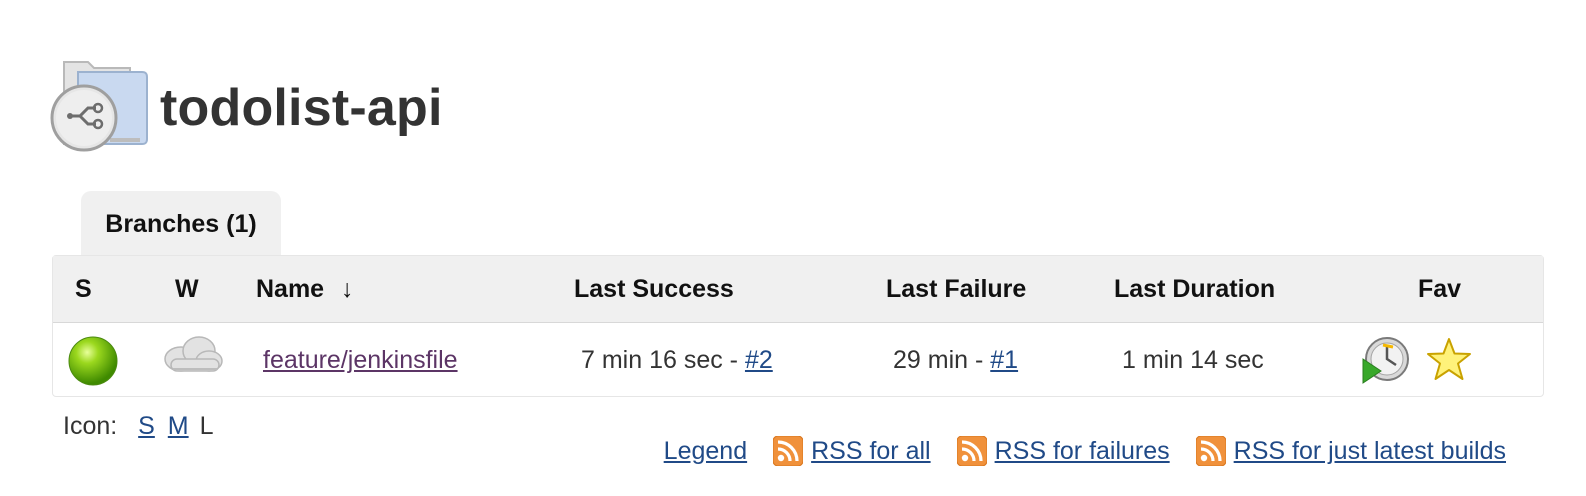  I want to click on tab-branches: Branches (1), so click(181, 224).